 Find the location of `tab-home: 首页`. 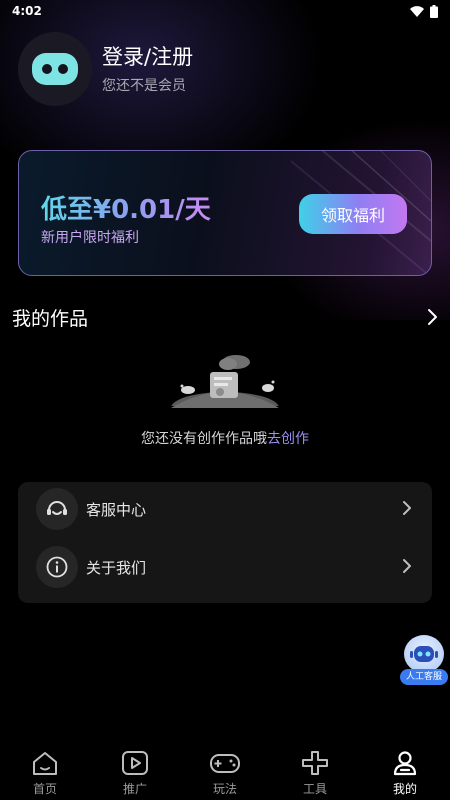

tab-home: 首页 is located at coordinates (45, 773).